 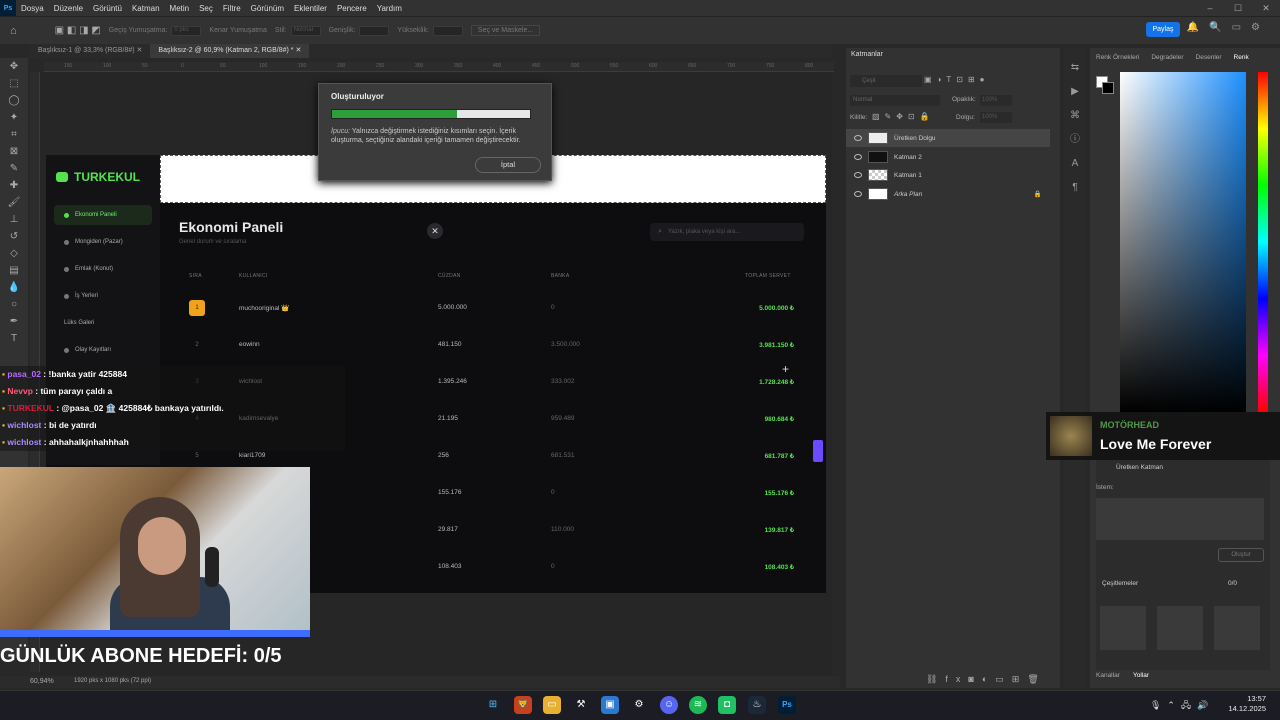 I want to click on brush-tool-icon: 🖌, so click(x=14, y=202).